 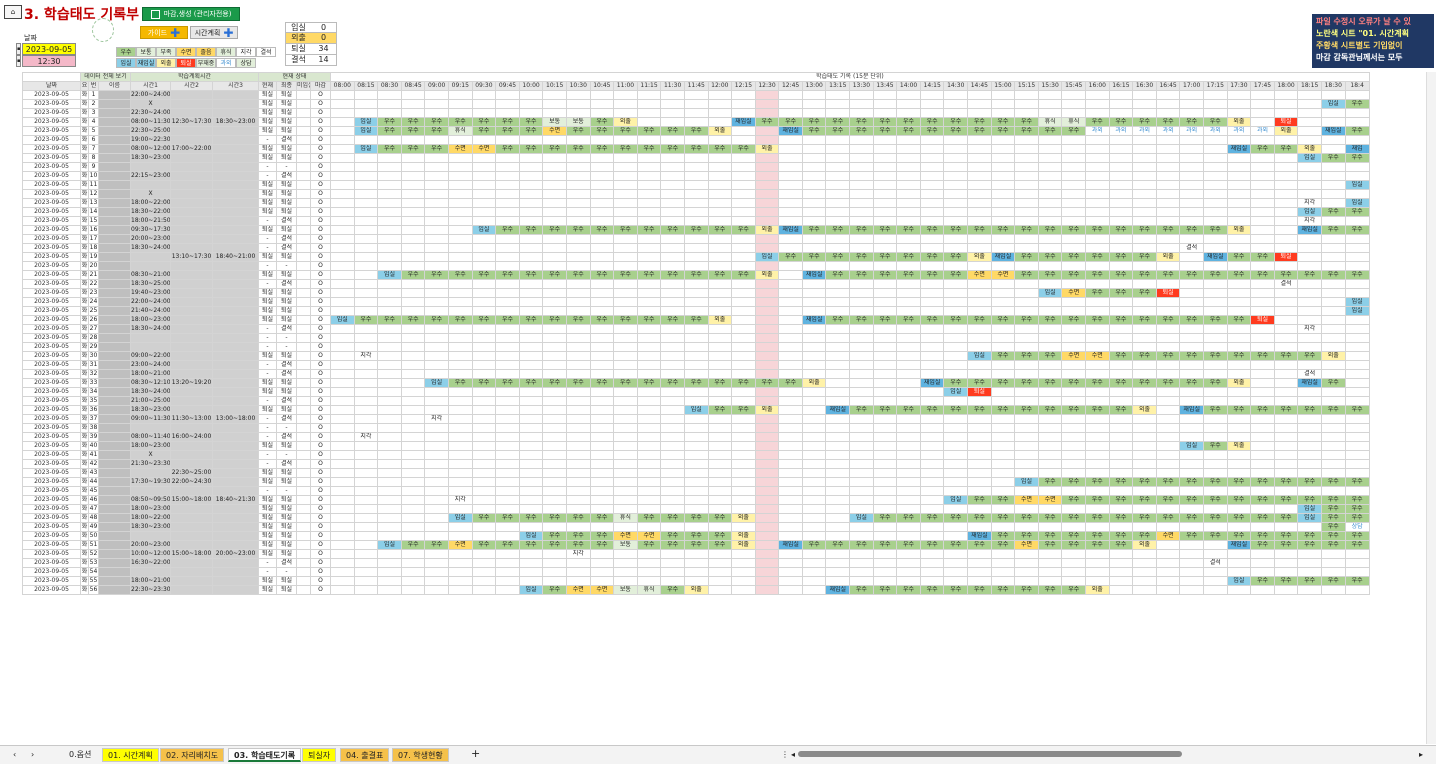 What do you see at coordinates (93, 284) in the screenshot?
I see `cell-num: 22` at bounding box center [93, 284].